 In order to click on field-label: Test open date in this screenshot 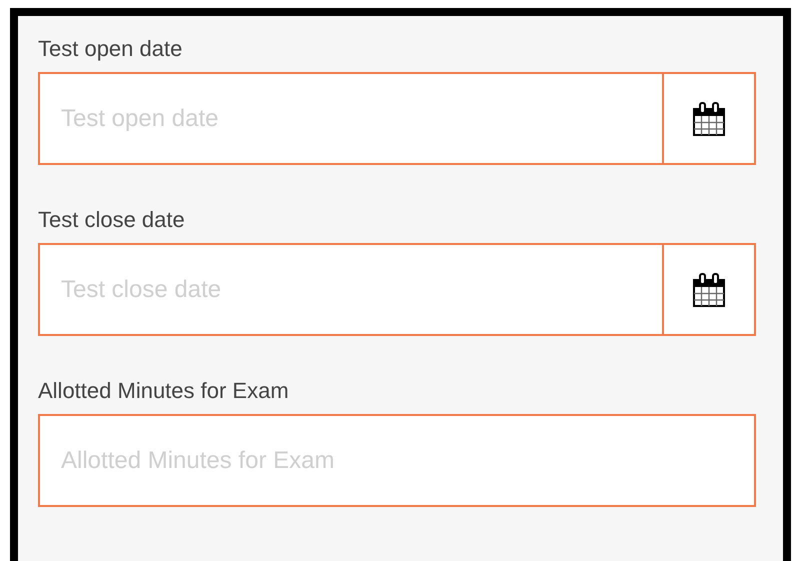, I will do `click(111, 49)`.